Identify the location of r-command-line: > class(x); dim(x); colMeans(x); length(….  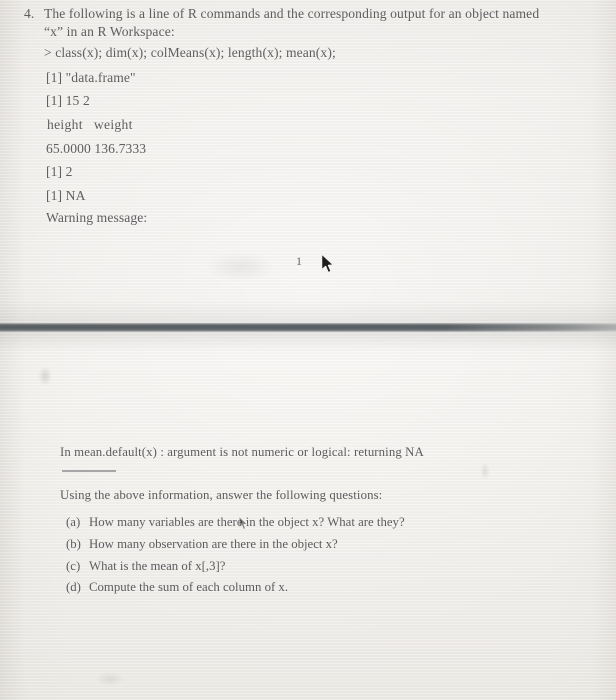
(190, 52).